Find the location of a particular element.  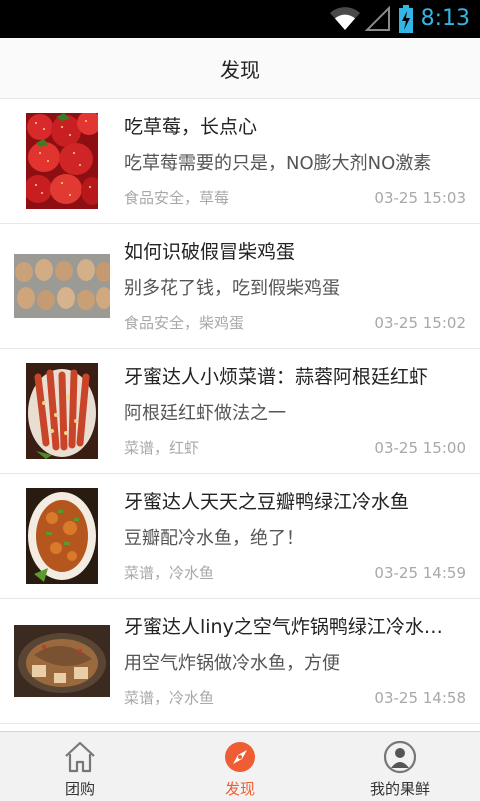

fish-dish-thumbnail is located at coordinates (62, 536).